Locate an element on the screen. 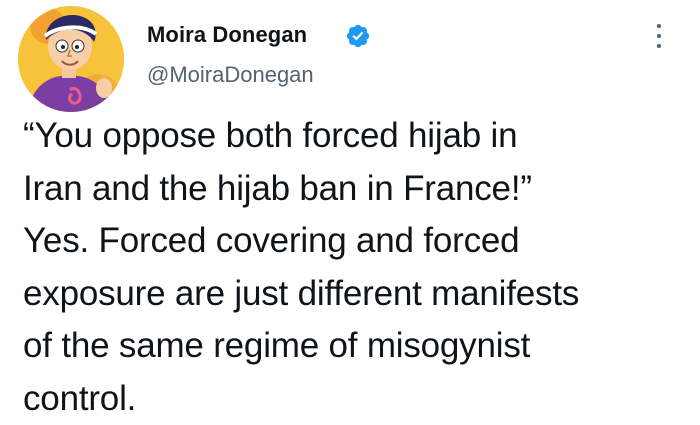  more-options-icon is located at coordinates (659, 36).